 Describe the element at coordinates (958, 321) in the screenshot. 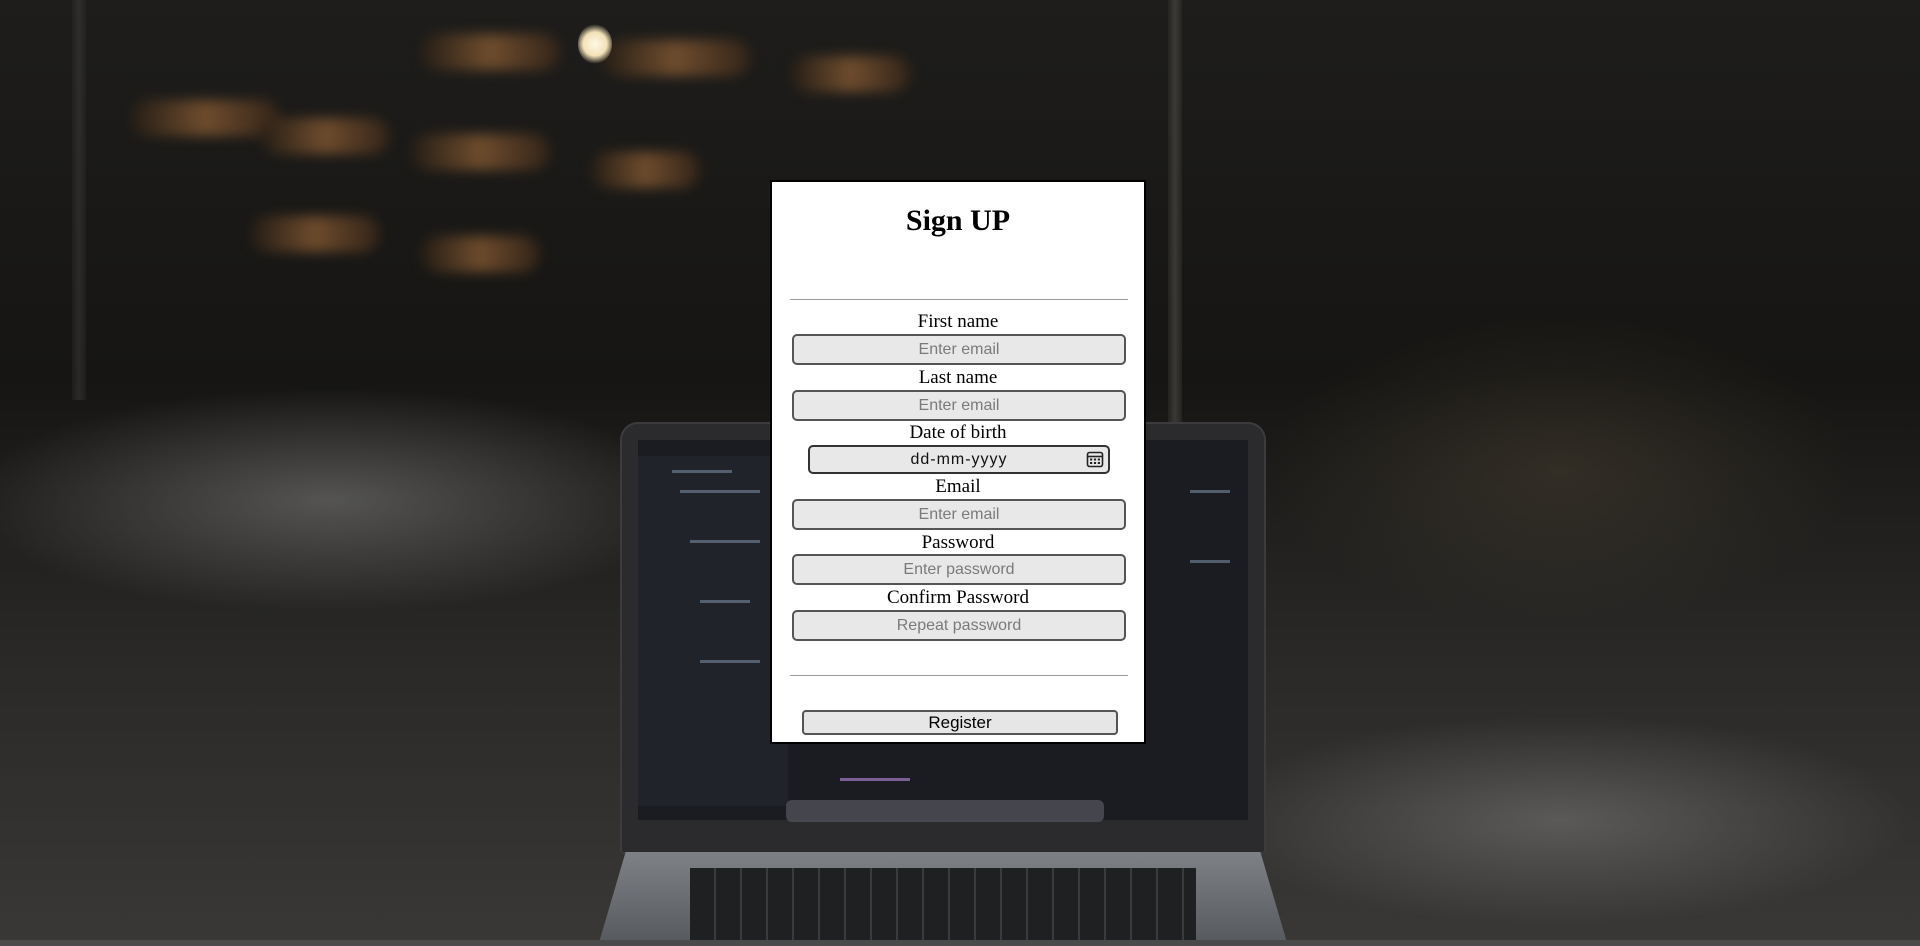

I see `first-name-label: First name` at that location.